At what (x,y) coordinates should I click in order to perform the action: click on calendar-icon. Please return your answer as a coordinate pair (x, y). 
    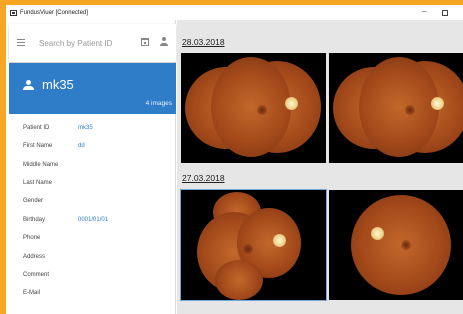
    Looking at the image, I should click on (145, 42).